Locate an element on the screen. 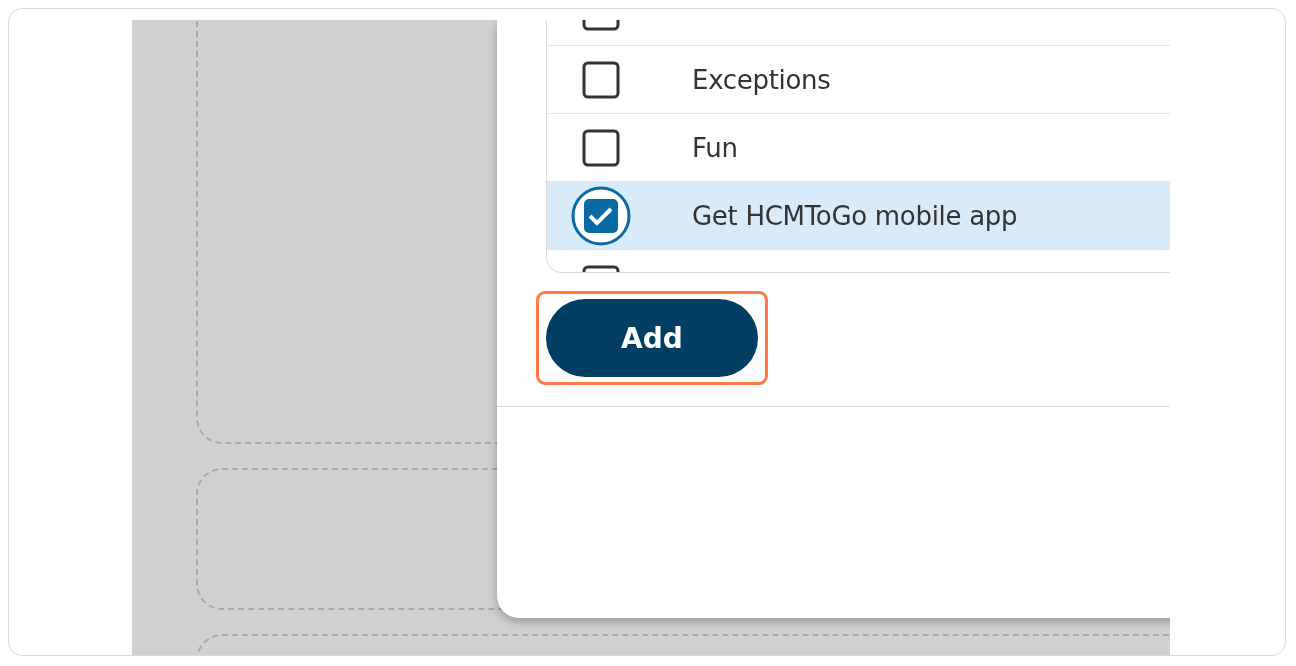 This screenshot has width=1296, height=666. add-button: Add is located at coordinates (652, 338).